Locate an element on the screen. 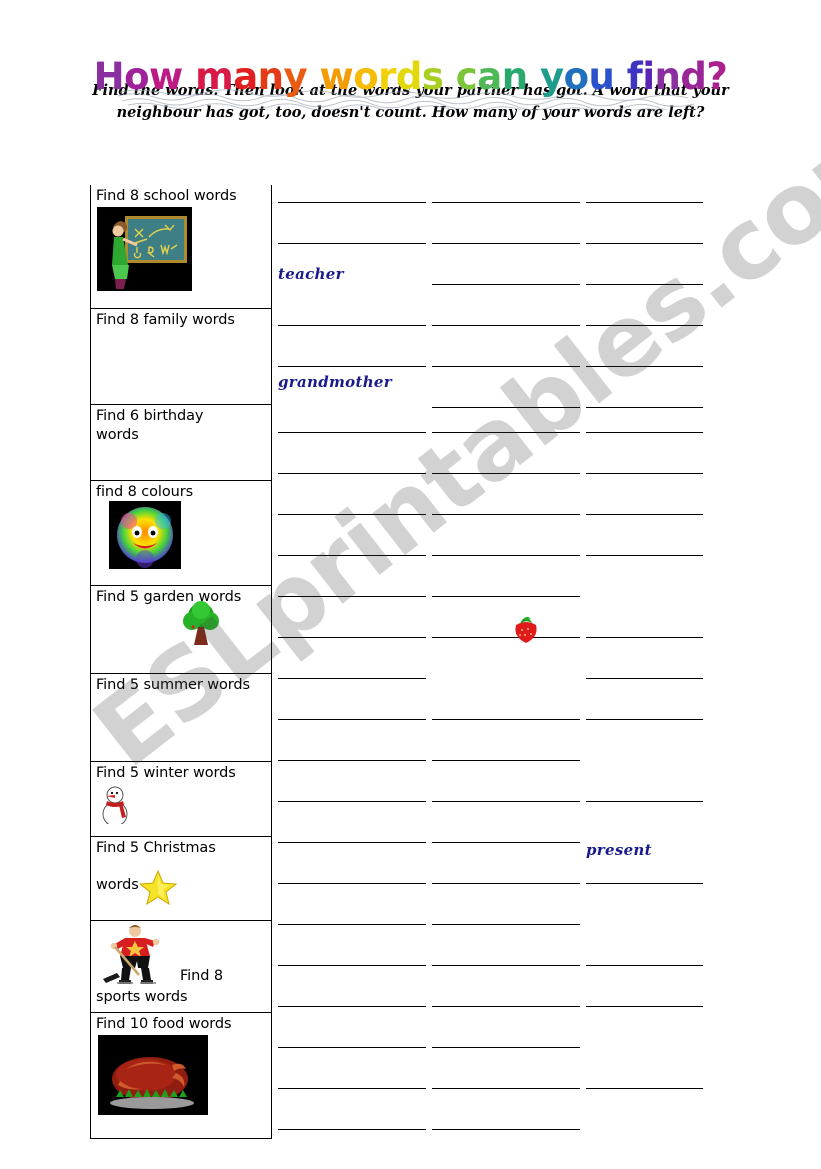 This screenshot has height=1169, width=821. section-cell-school: Find 8 school words is located at coordinates (181, 247).